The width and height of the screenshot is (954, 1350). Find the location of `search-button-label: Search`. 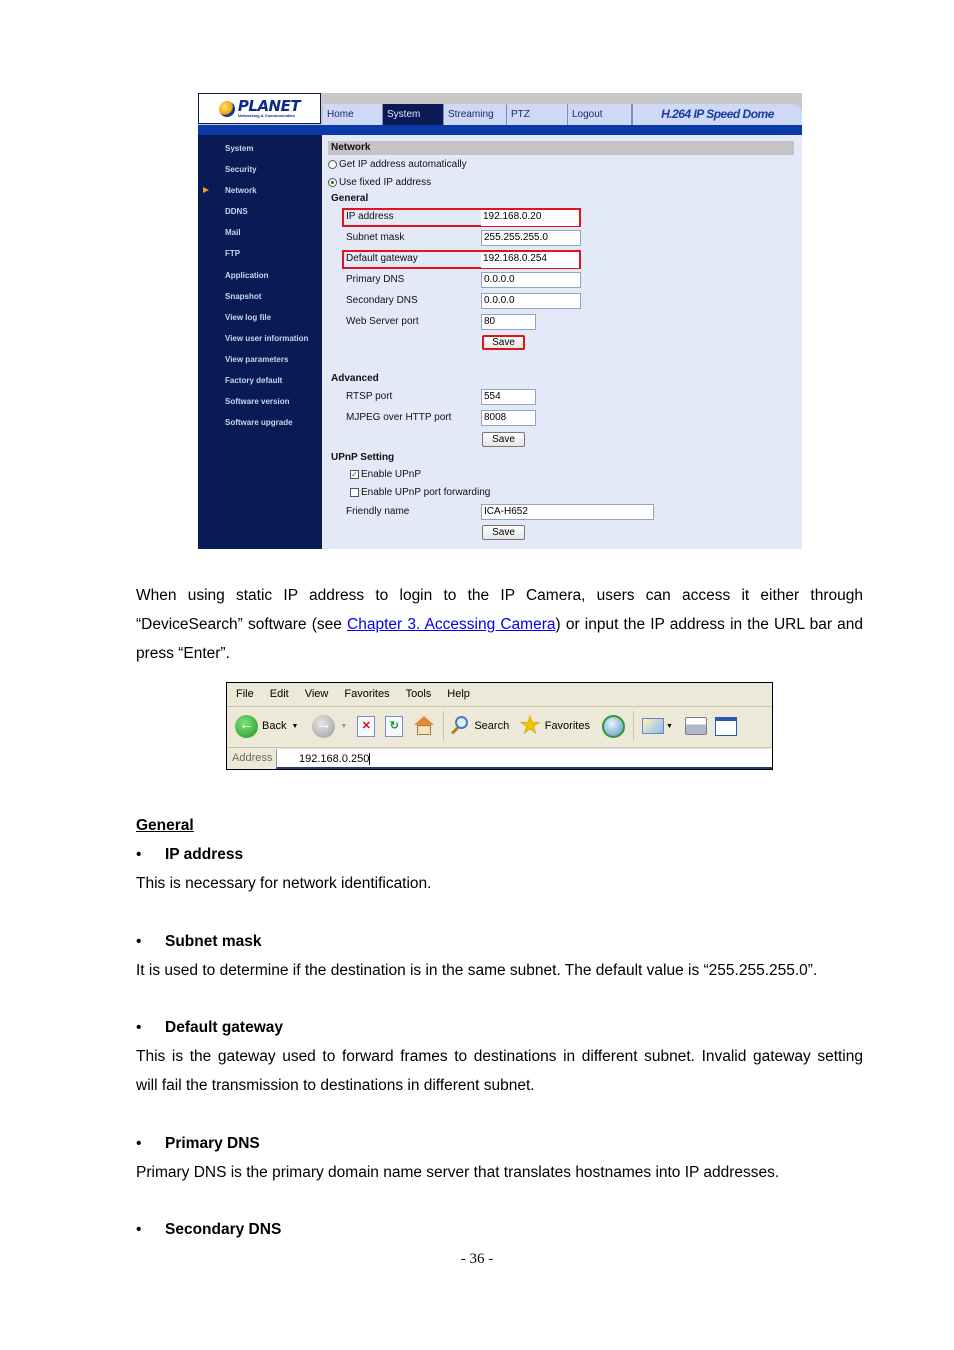

search-button-label: Search is located at coordinates (491, 726).